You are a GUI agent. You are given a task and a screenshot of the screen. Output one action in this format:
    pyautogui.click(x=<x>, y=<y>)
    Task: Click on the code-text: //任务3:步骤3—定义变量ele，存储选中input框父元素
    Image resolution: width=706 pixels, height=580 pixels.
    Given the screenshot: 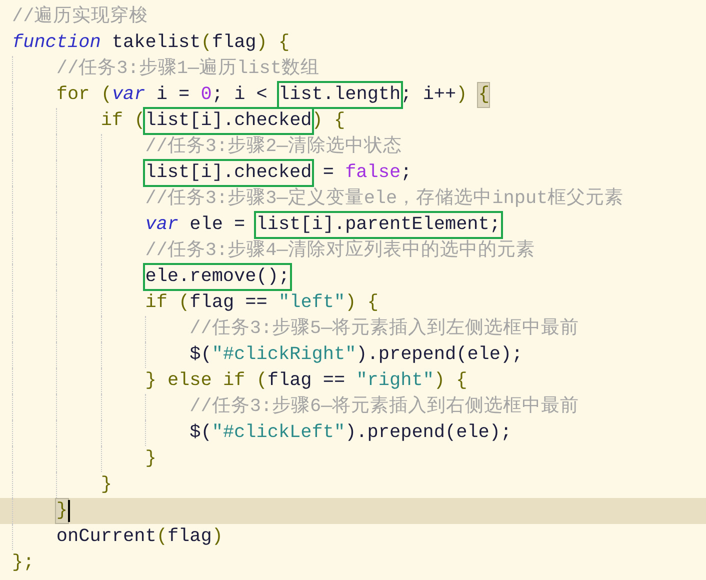 What is the action you would take?
    pyautogui.click(x=384, y=199)
    